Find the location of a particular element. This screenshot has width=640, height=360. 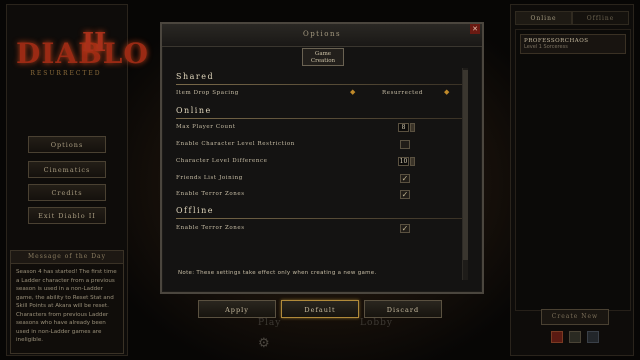

char-level-difference-input: 10 is located at coordinates (403, 161).